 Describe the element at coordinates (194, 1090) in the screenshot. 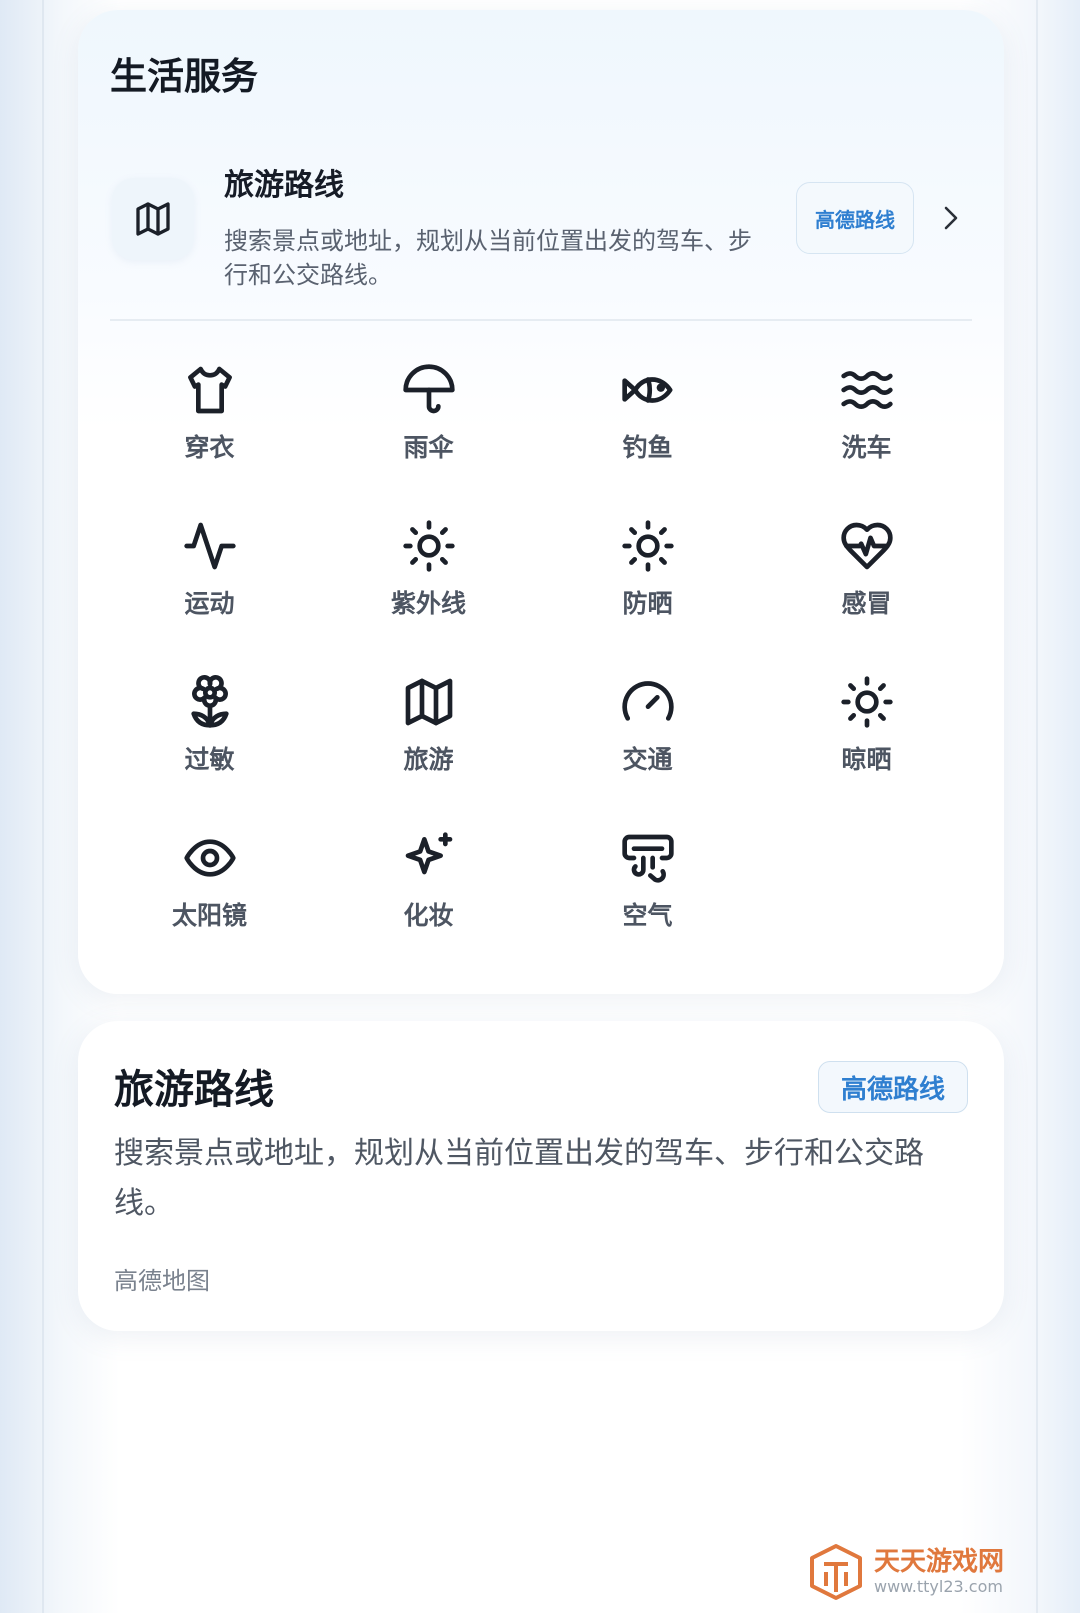

I see `card-title: 旅游路线` at that location.